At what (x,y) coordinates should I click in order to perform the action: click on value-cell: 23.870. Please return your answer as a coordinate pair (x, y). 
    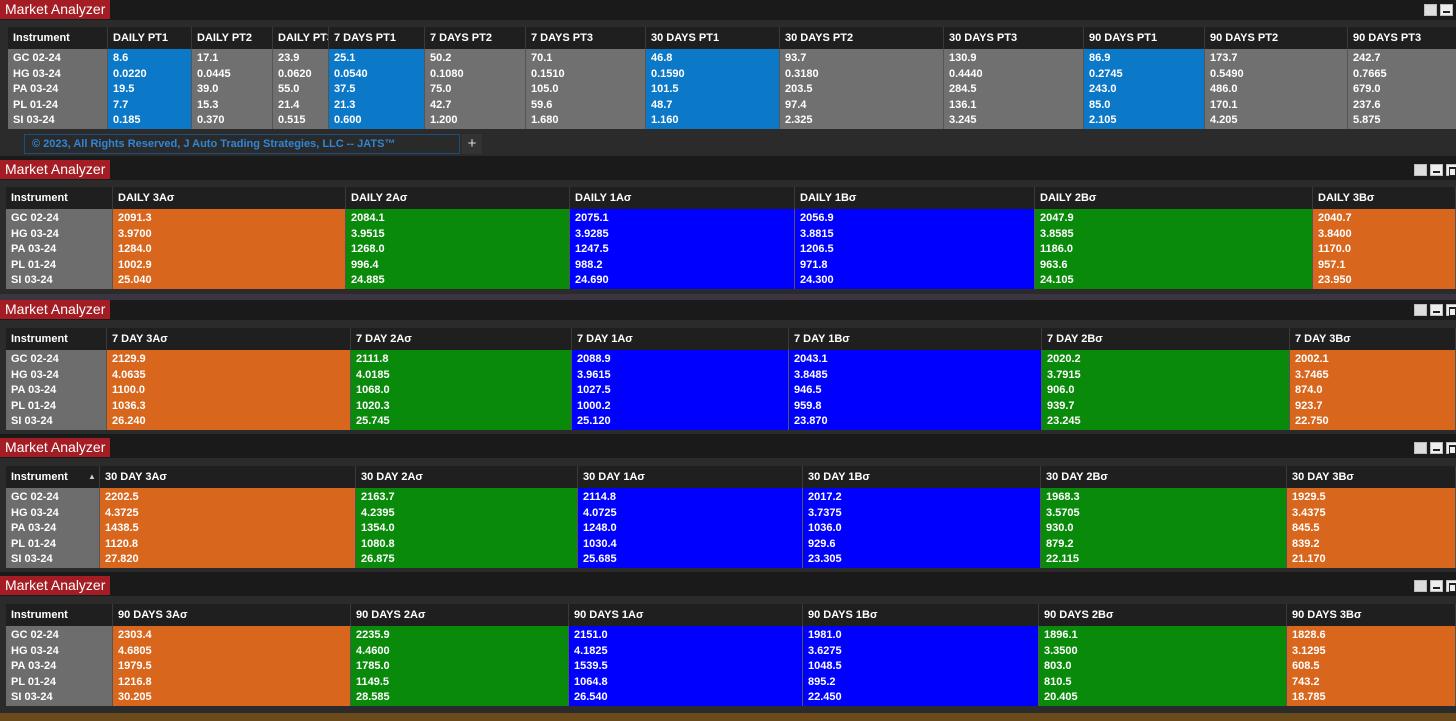
    Looking at the image, I should click on (917, 422).